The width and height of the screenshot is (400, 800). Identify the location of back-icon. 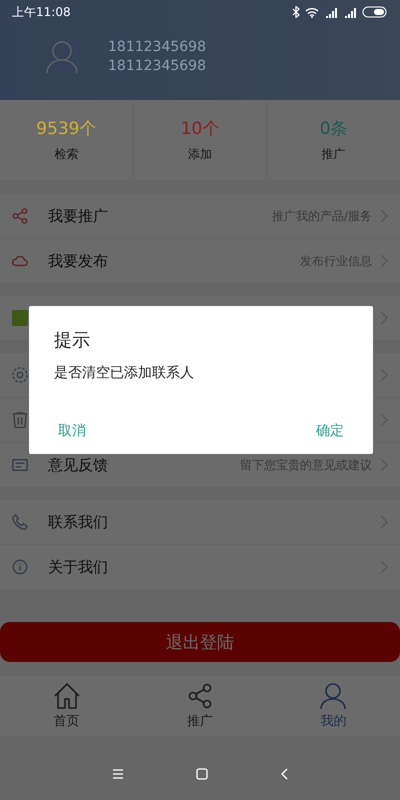
(284, 774).